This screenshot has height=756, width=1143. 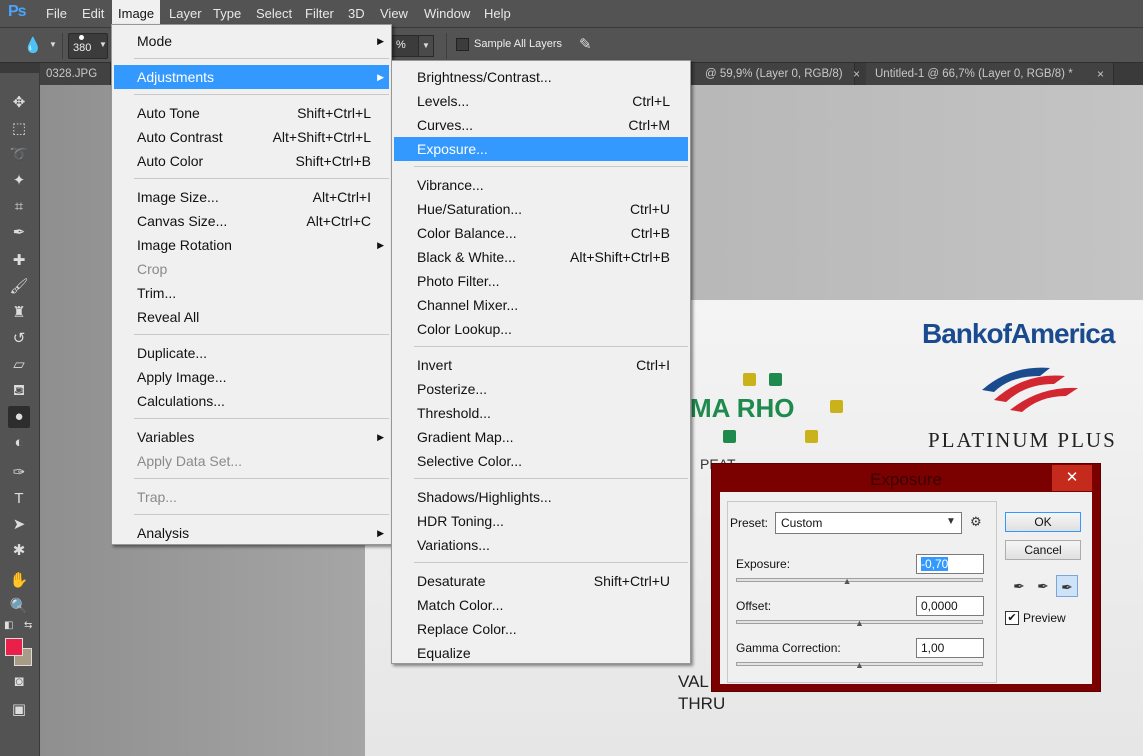 I want to click on menu-item-variables: Variables ▶, so click(x=251, y=437).